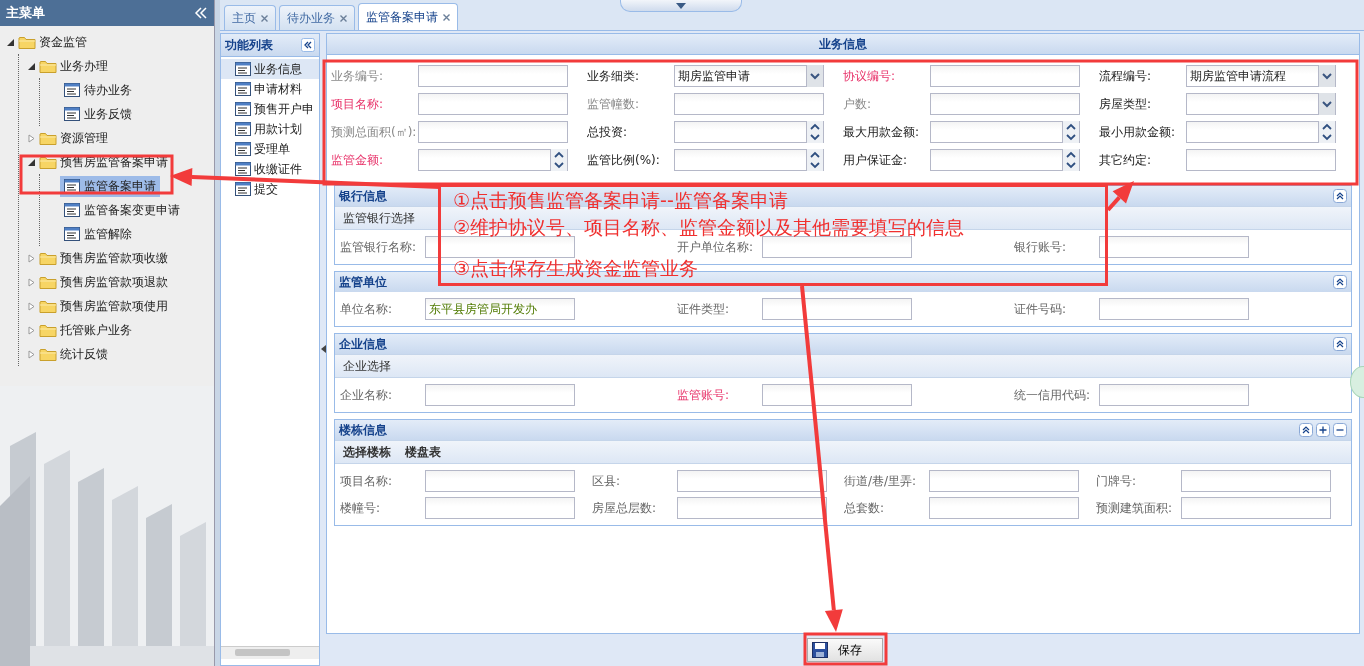 The width and height of the screenshot is (1364, 666). What do you see at coordinates (250, 17) in the screenshot?
I see `tab: 主页` at bounding box center [250, 17].